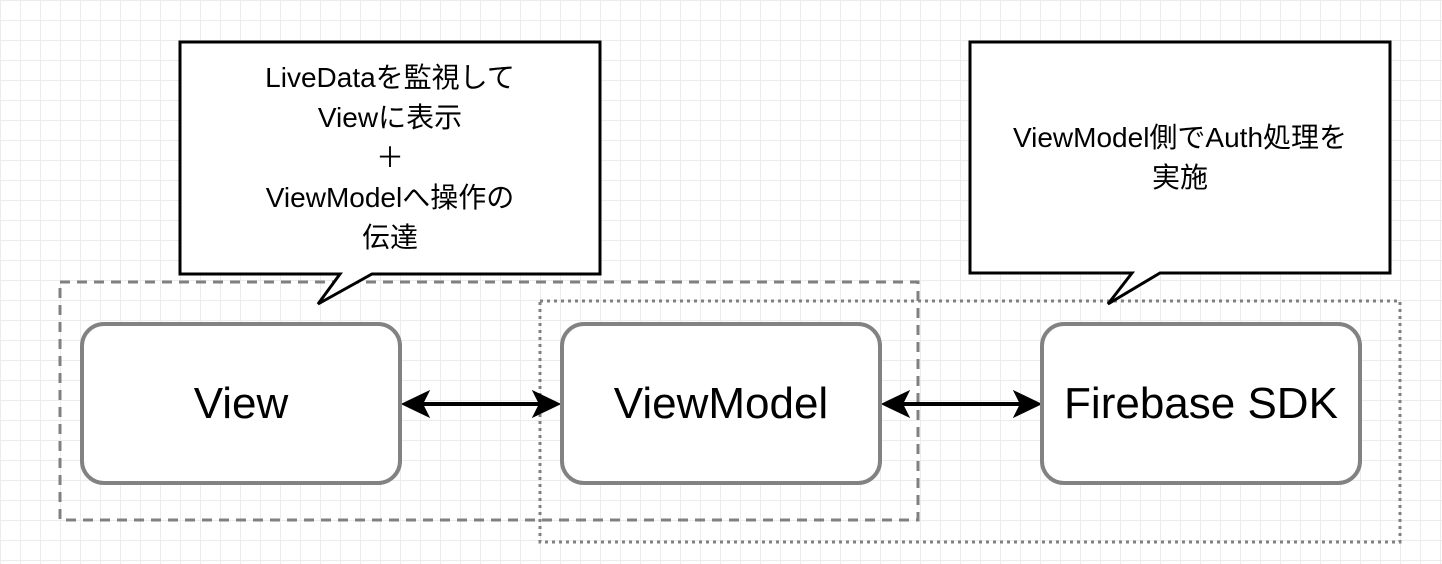 The height and width of the screenshot is (564, 1442). I want to click on view-node: View, so click(241, 403).